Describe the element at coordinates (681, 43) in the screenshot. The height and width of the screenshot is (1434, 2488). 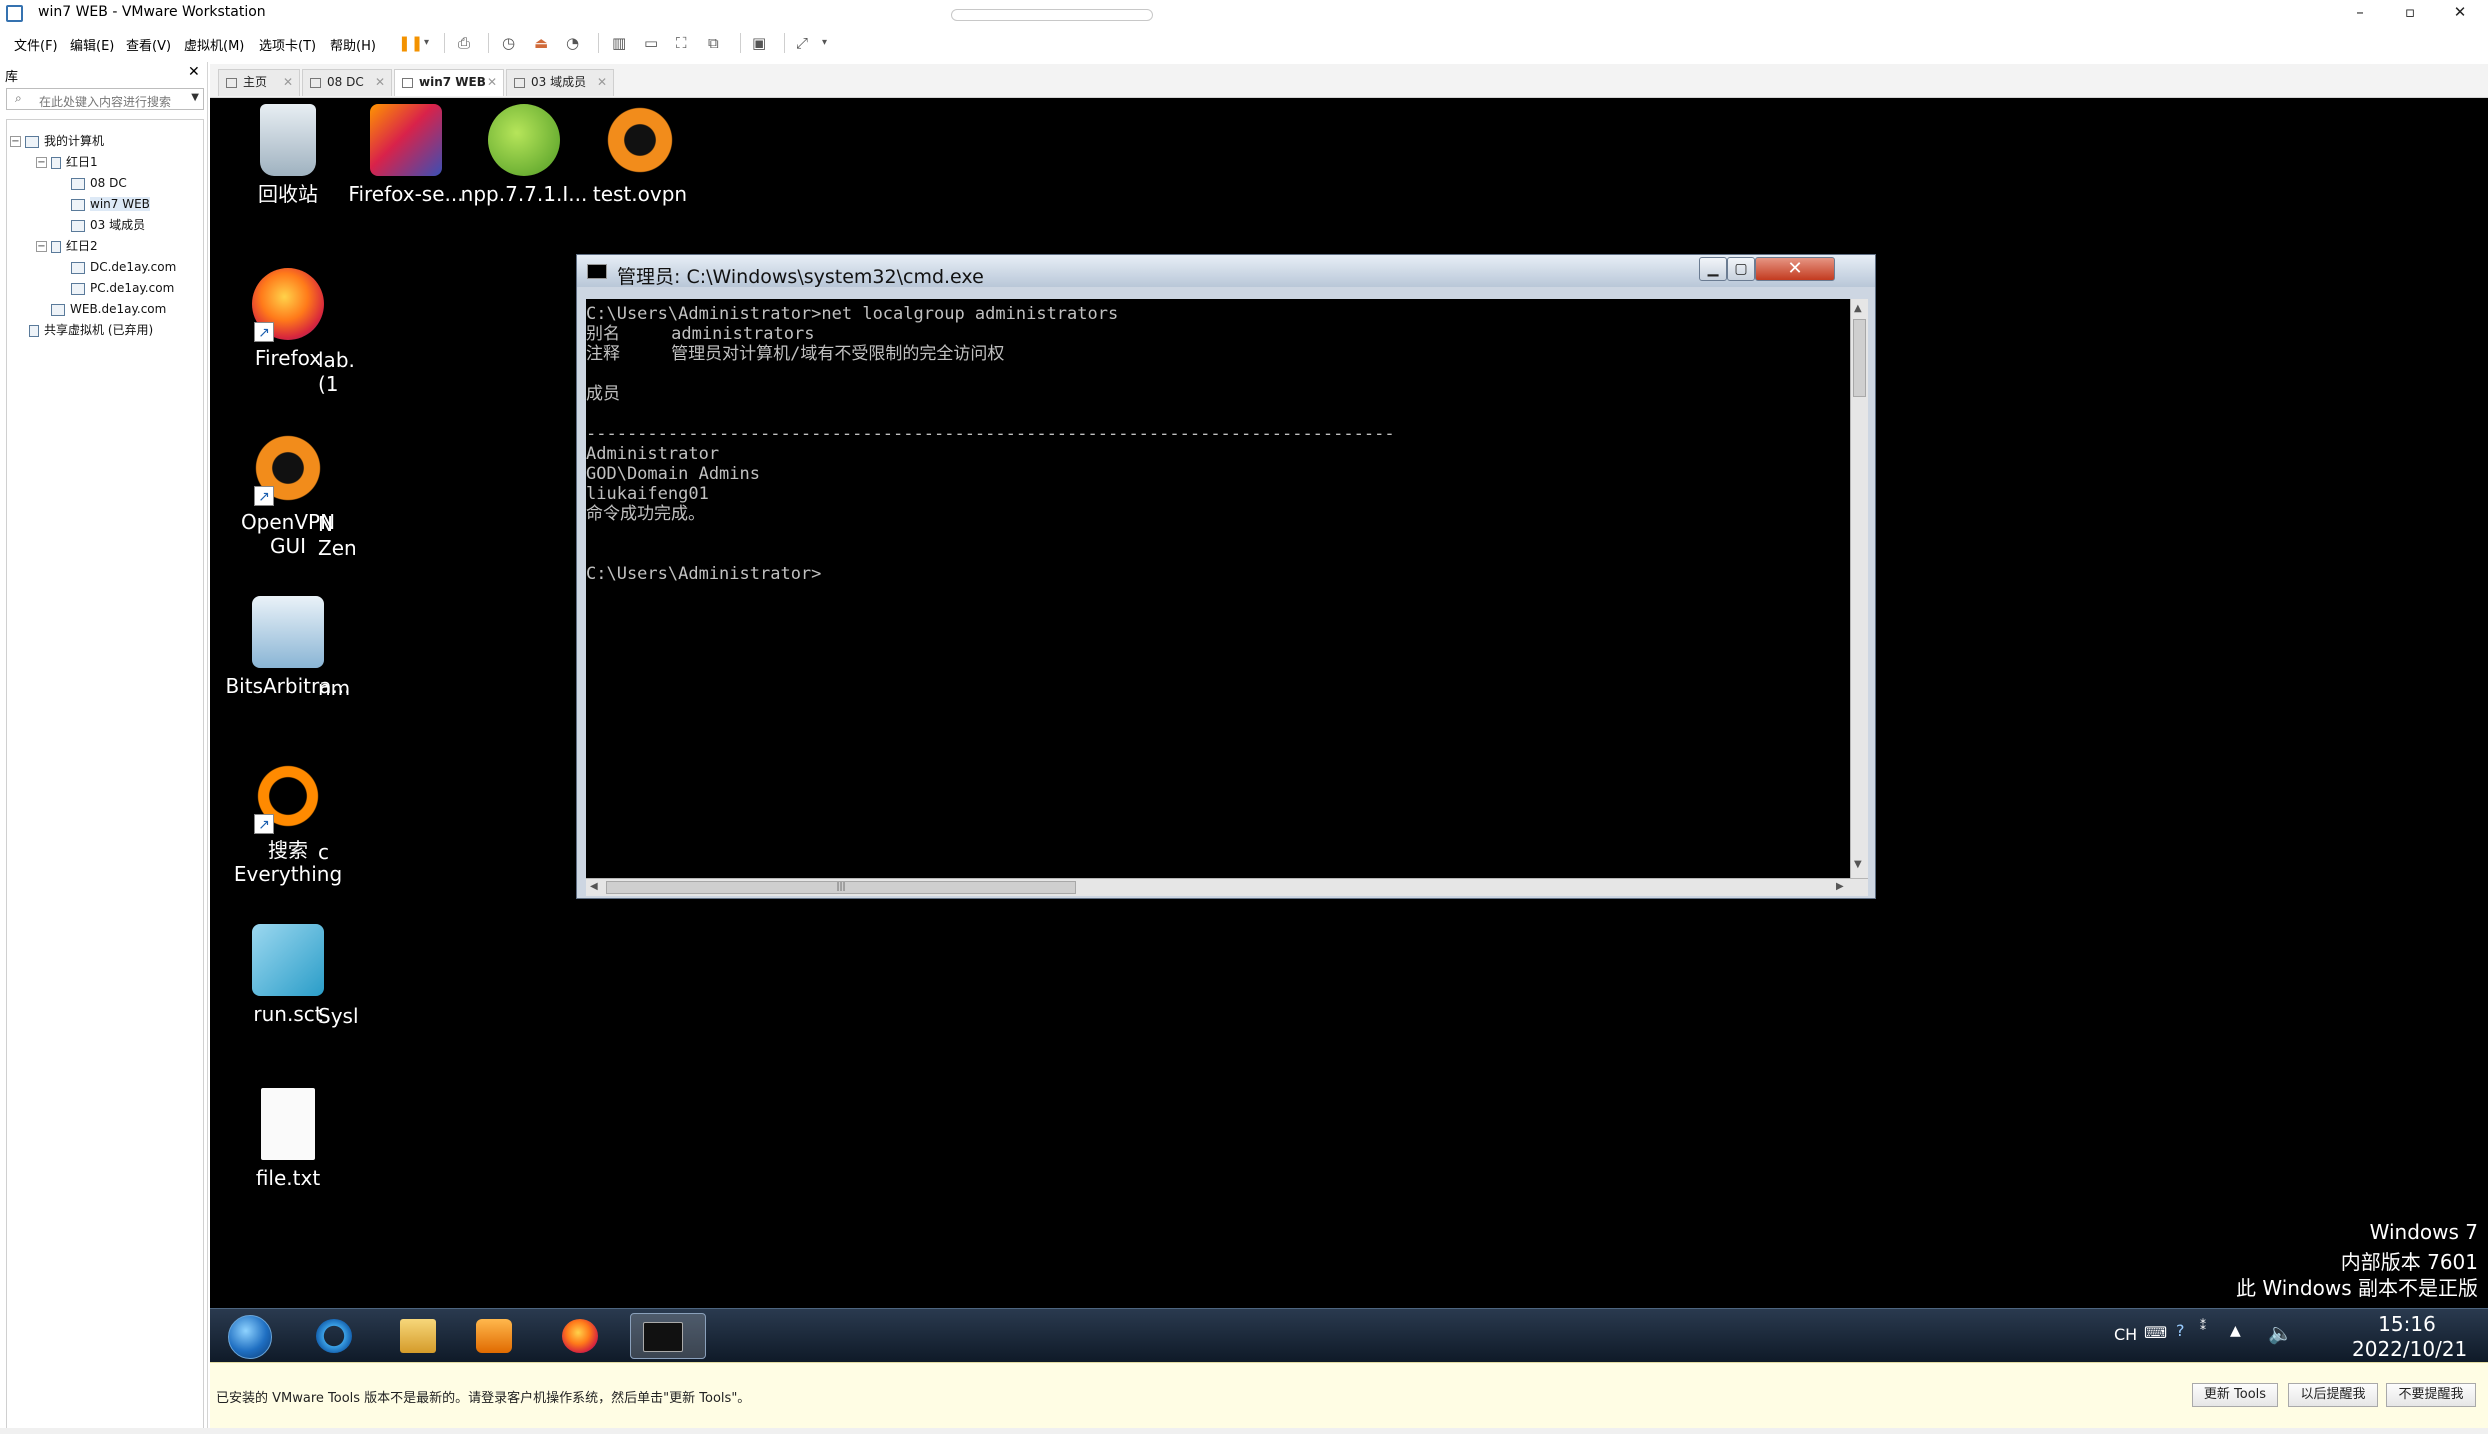
I see `fullscreen-icon: ⛶` at that location.